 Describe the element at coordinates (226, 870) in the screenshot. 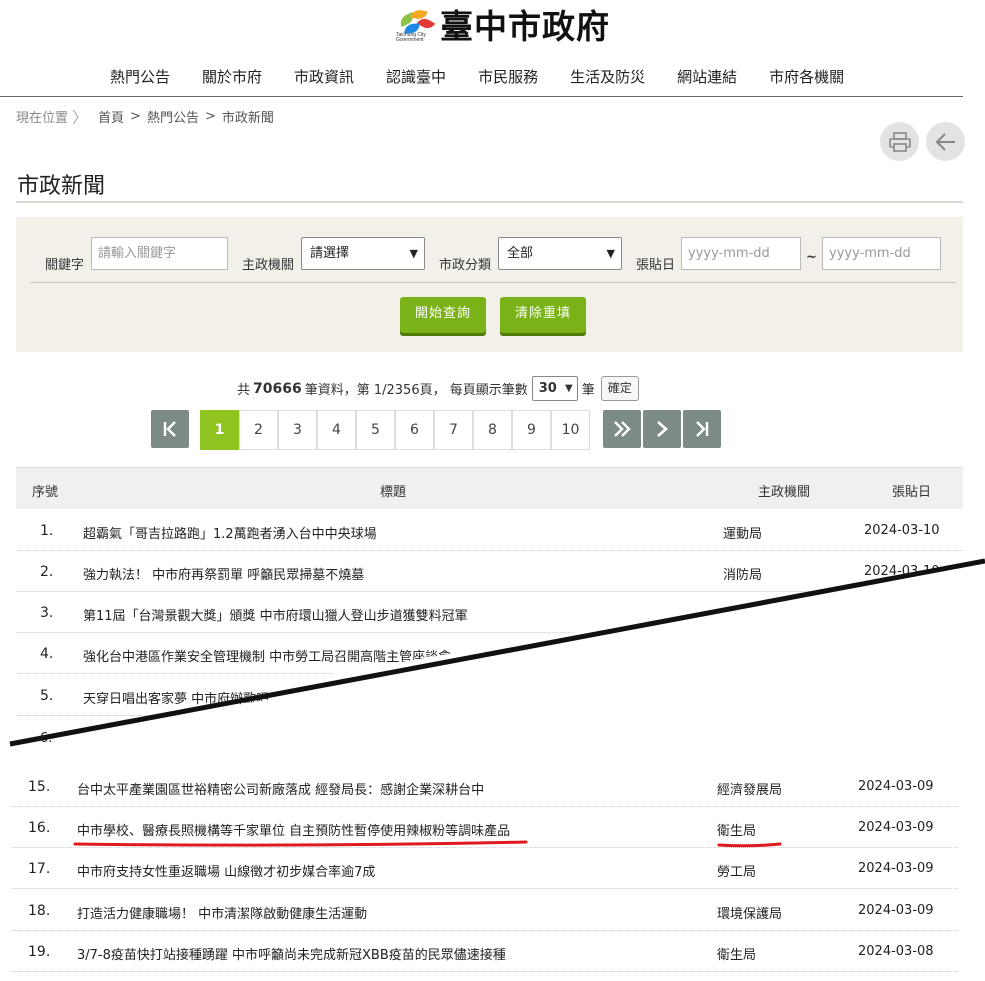

I see `news-title-link: 中市府支持女性重返職場 山線徵才初步媒合率逾7成` at that location.